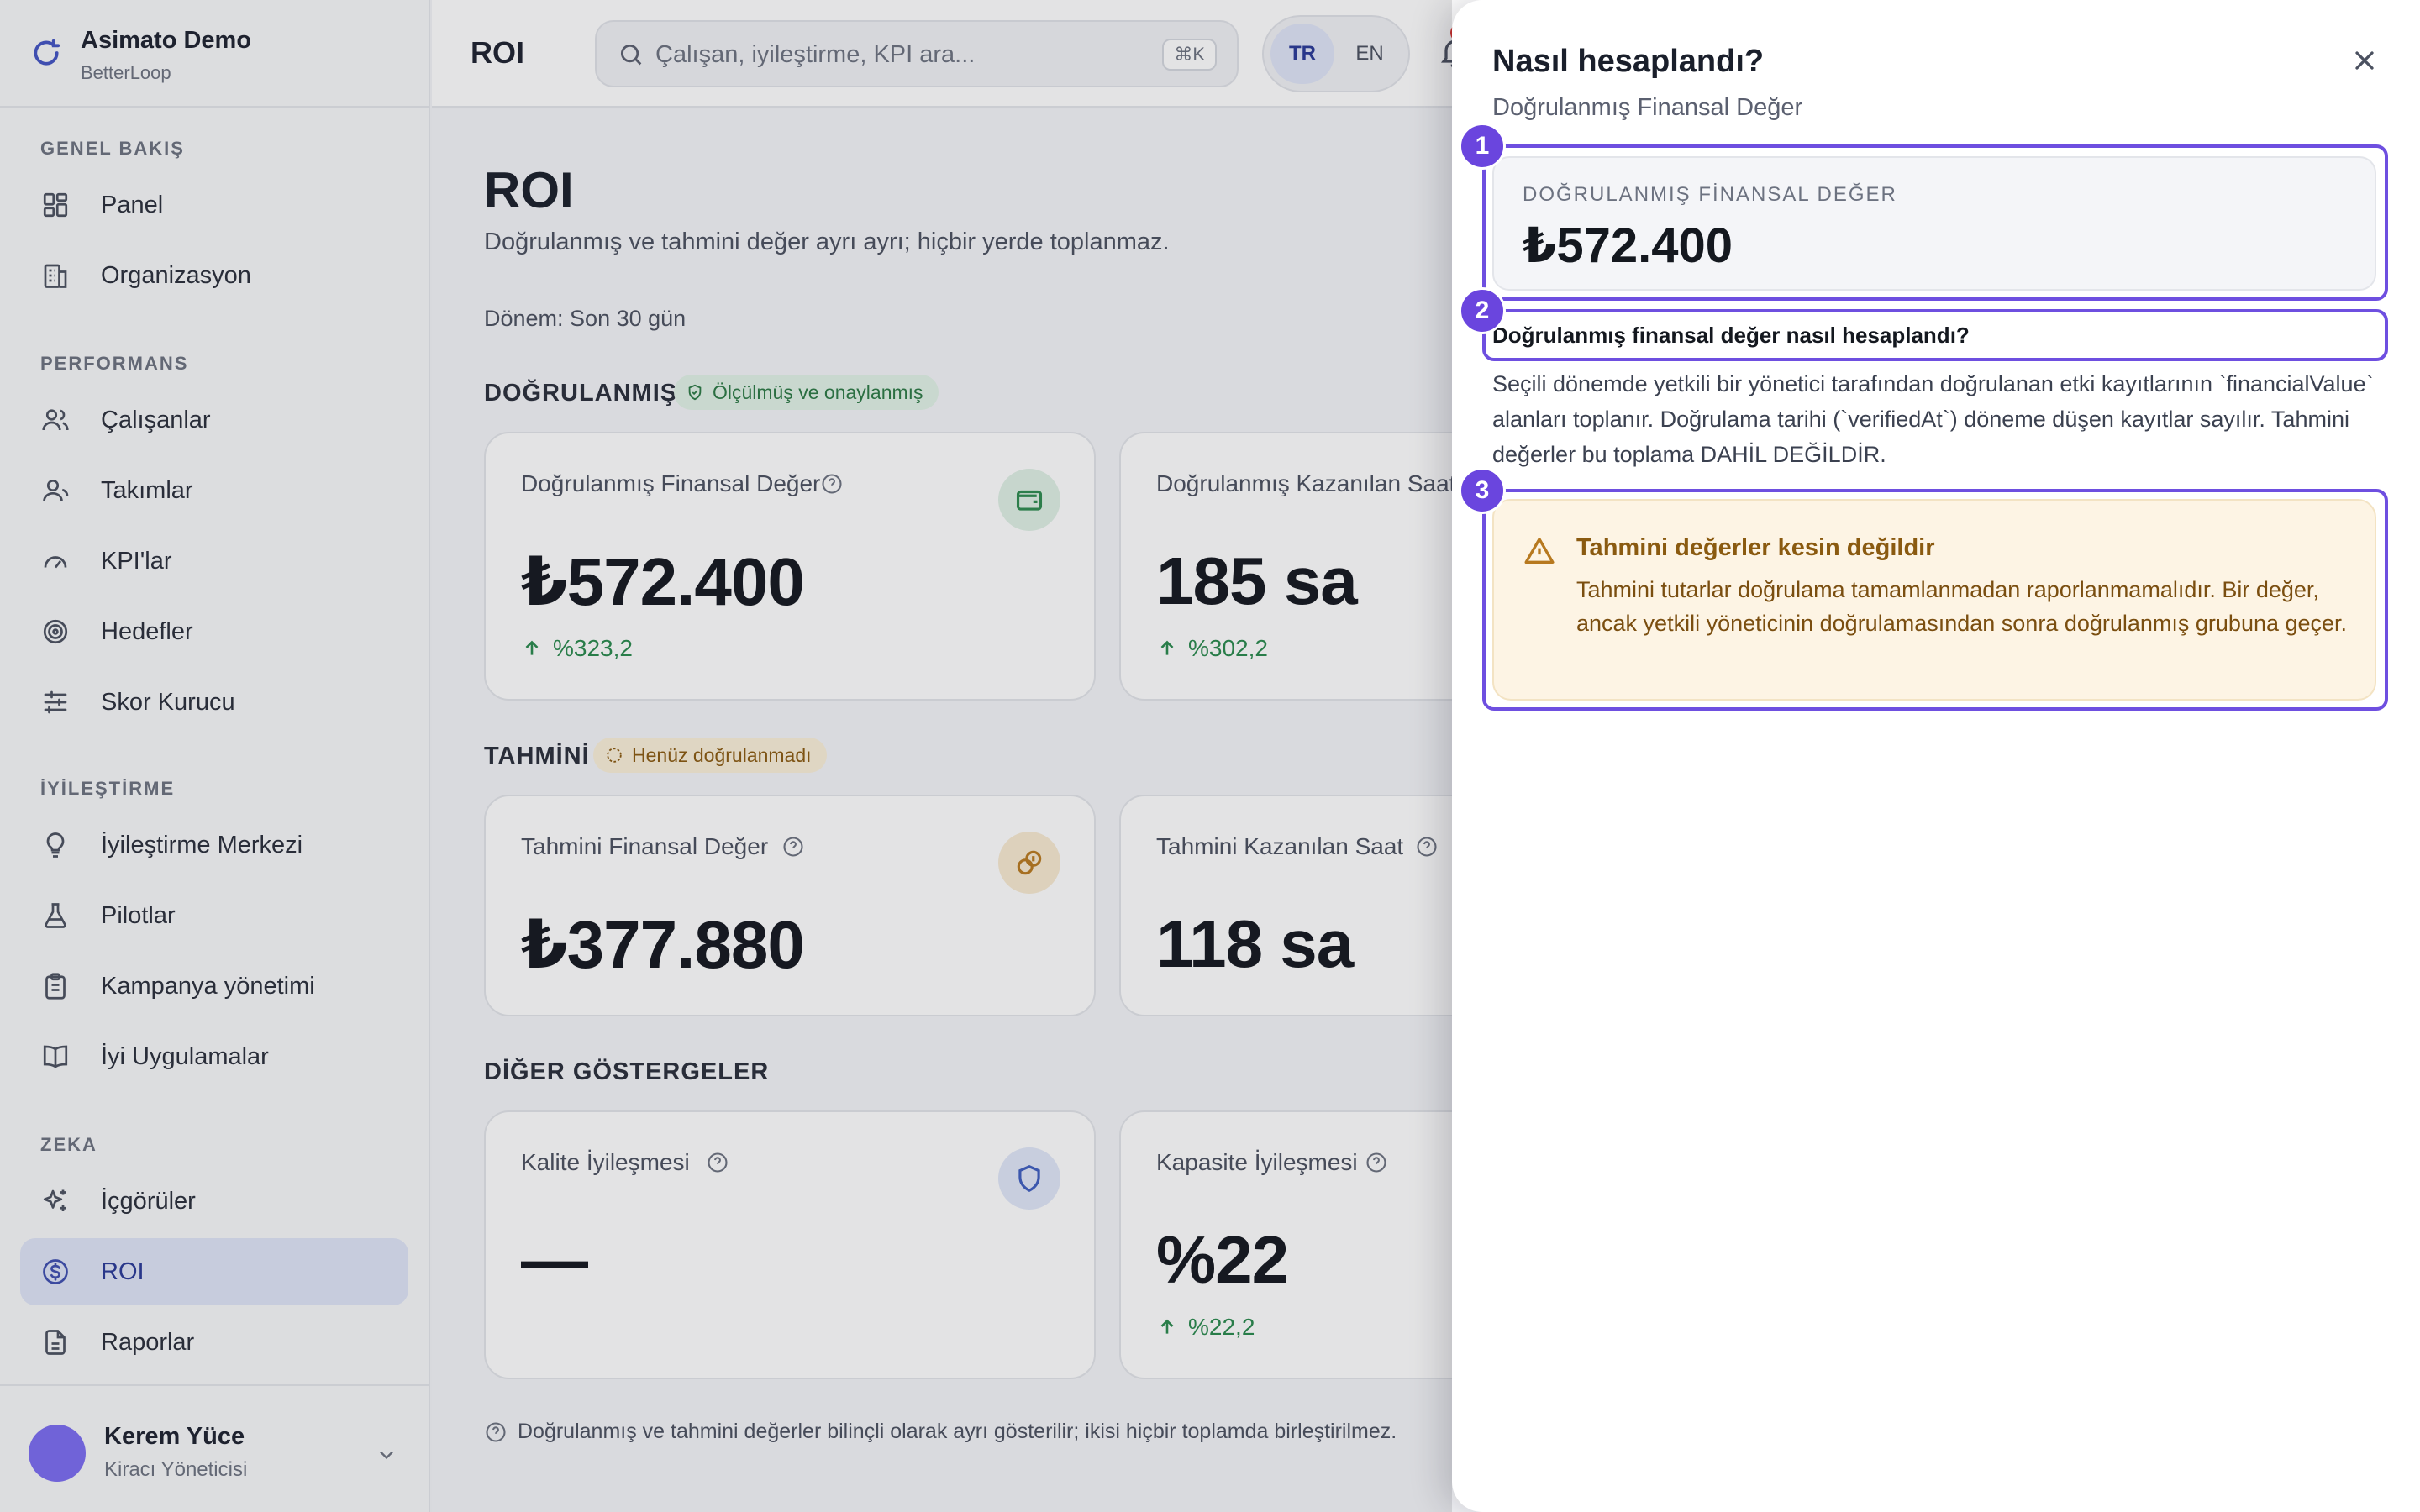  Describe the element at coordinates (2364, 60) in the screenshot. I see `close-icon` at that location.